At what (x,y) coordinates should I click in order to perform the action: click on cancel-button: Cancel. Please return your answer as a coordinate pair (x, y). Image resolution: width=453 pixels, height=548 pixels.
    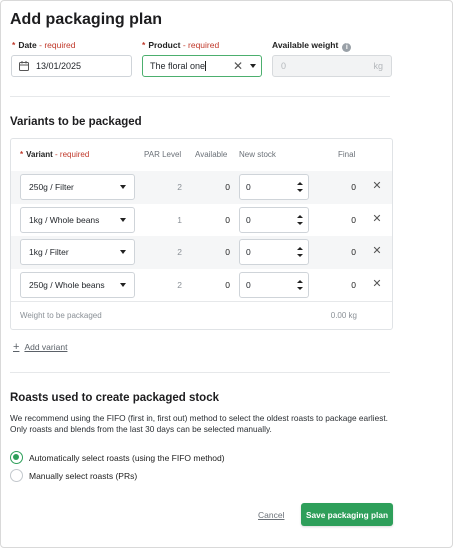
    Looking at the image, I should click on (271, 515).